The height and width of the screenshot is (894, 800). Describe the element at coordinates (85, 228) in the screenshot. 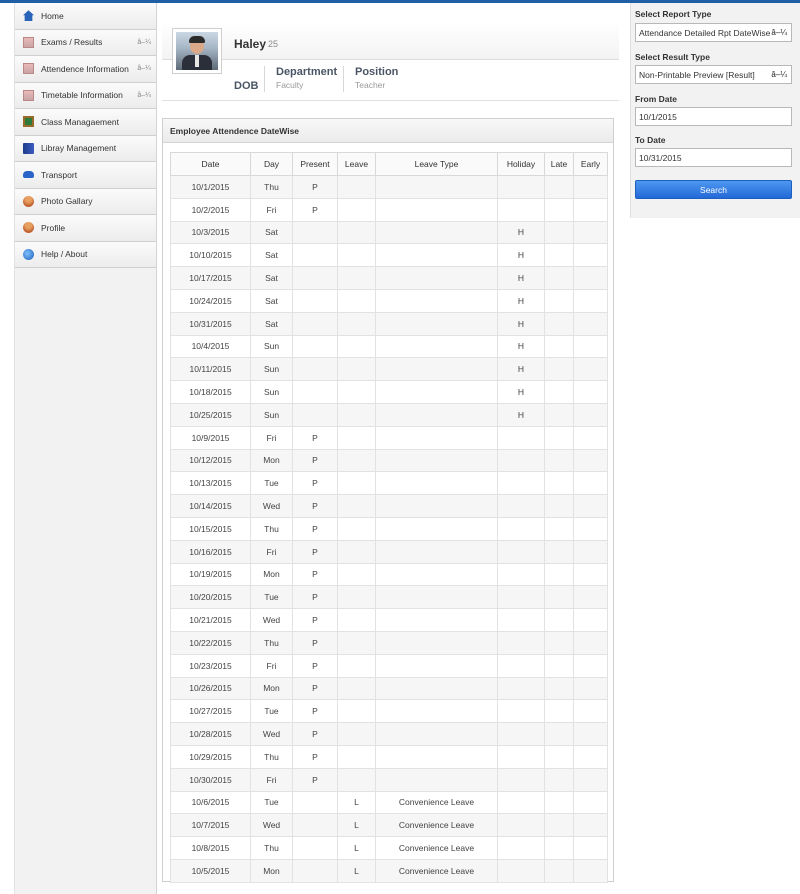

I see `sidebar-item-profile: Profile` at that location.